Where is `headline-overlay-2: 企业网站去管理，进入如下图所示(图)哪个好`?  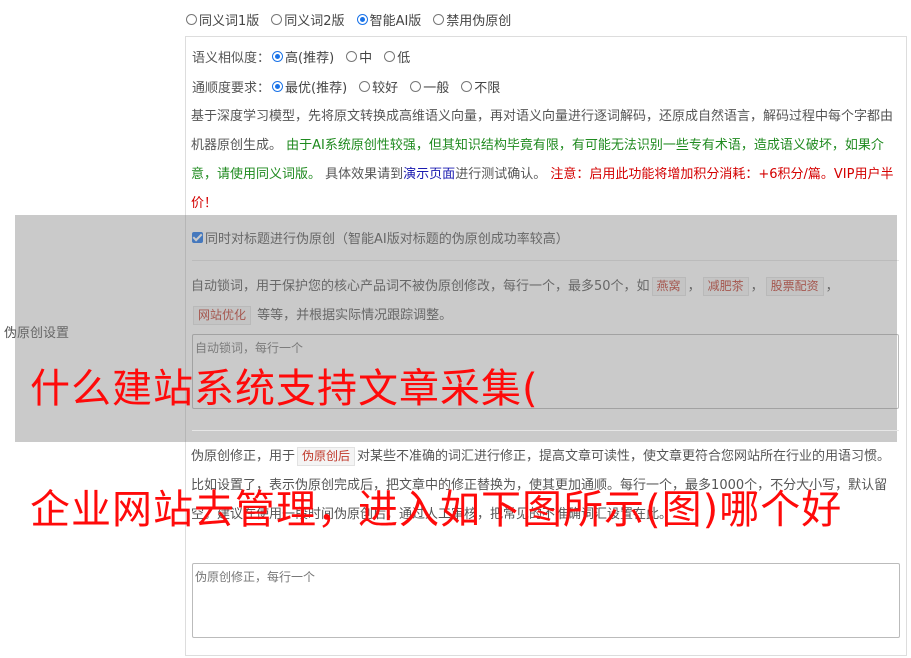
headline-overlay-2: 企业网站去管理，进入如下图所示(图)哪个好 is located at coordinates (436, 510).